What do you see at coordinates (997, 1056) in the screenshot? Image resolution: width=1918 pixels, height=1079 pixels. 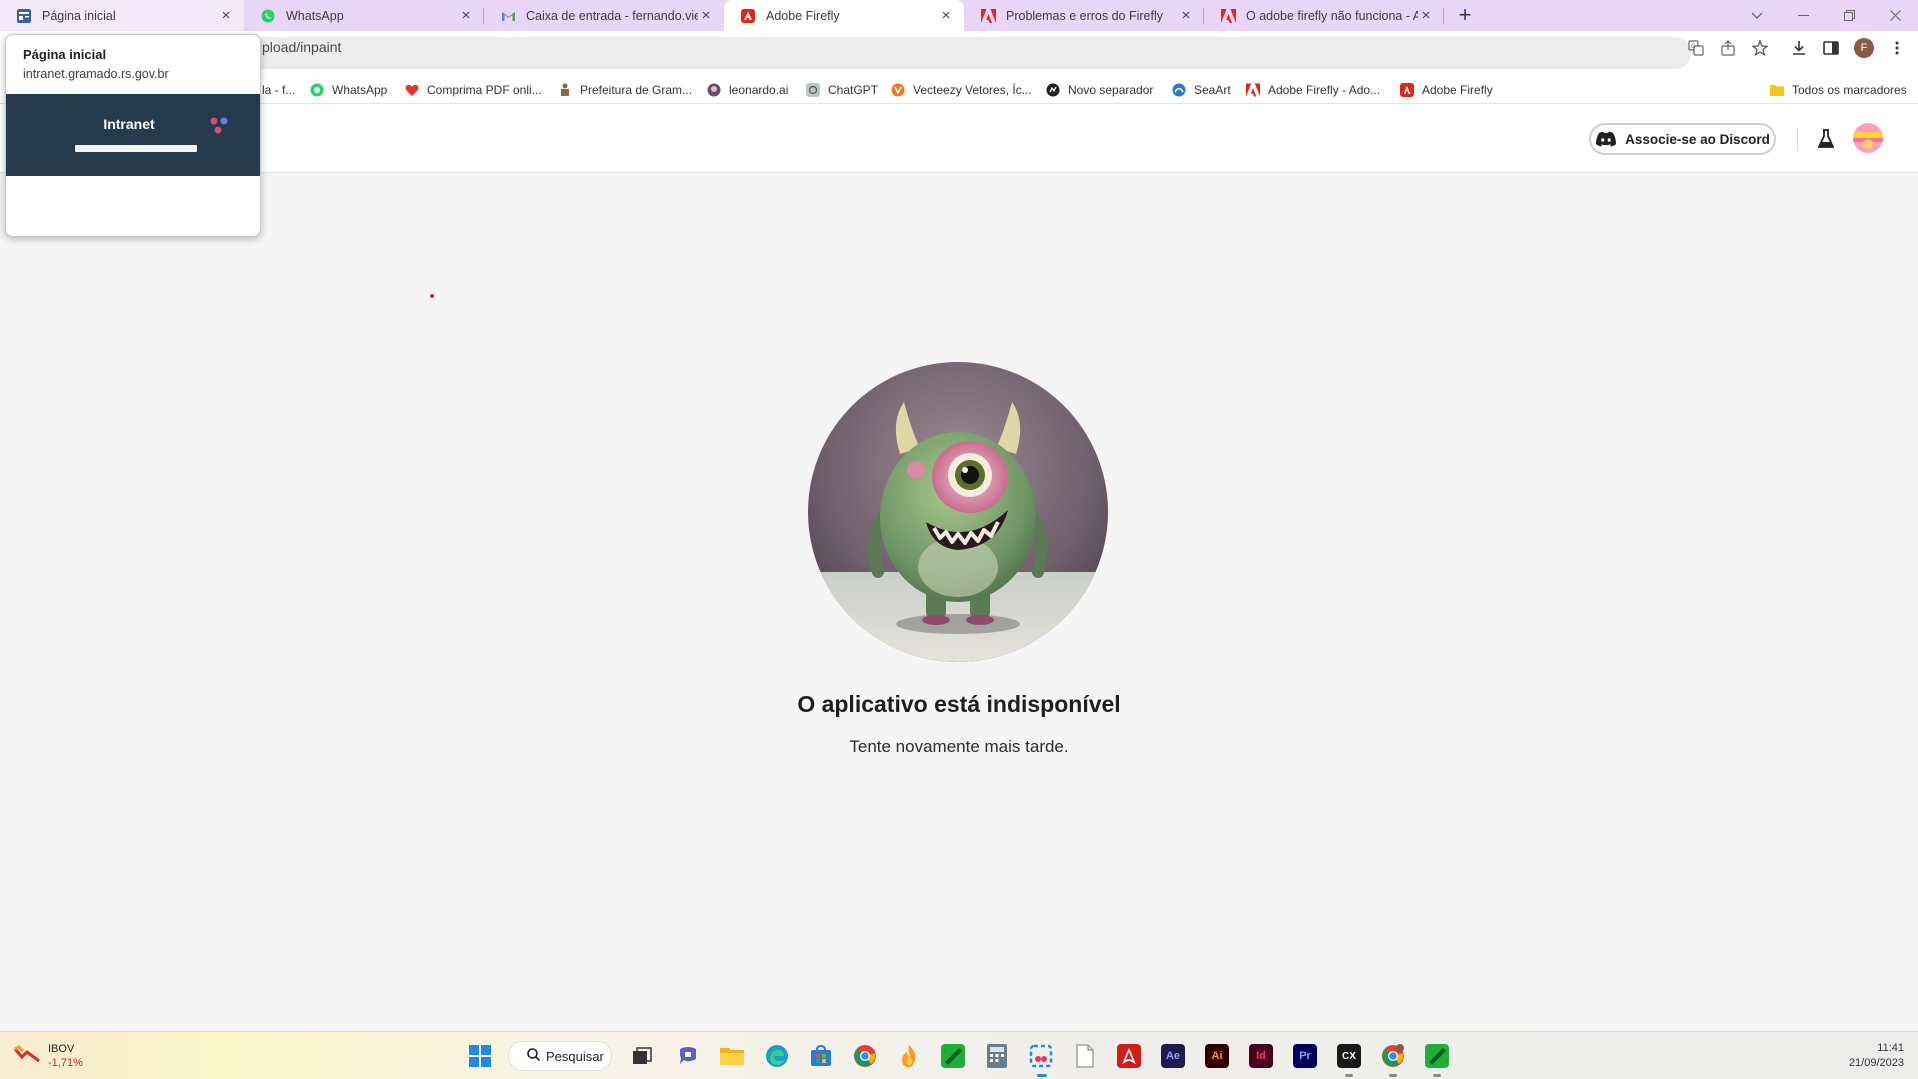 I see `calculator-icon` at bounding box center [997, 1056].